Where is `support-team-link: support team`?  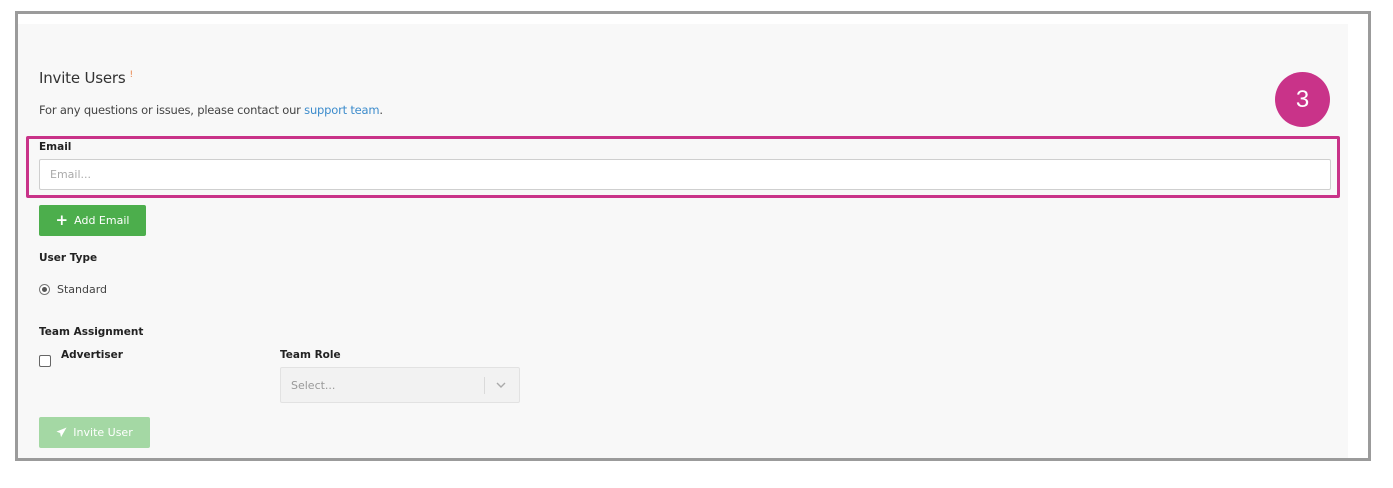 support-team-link: support team is located at coordinates (341, 110).